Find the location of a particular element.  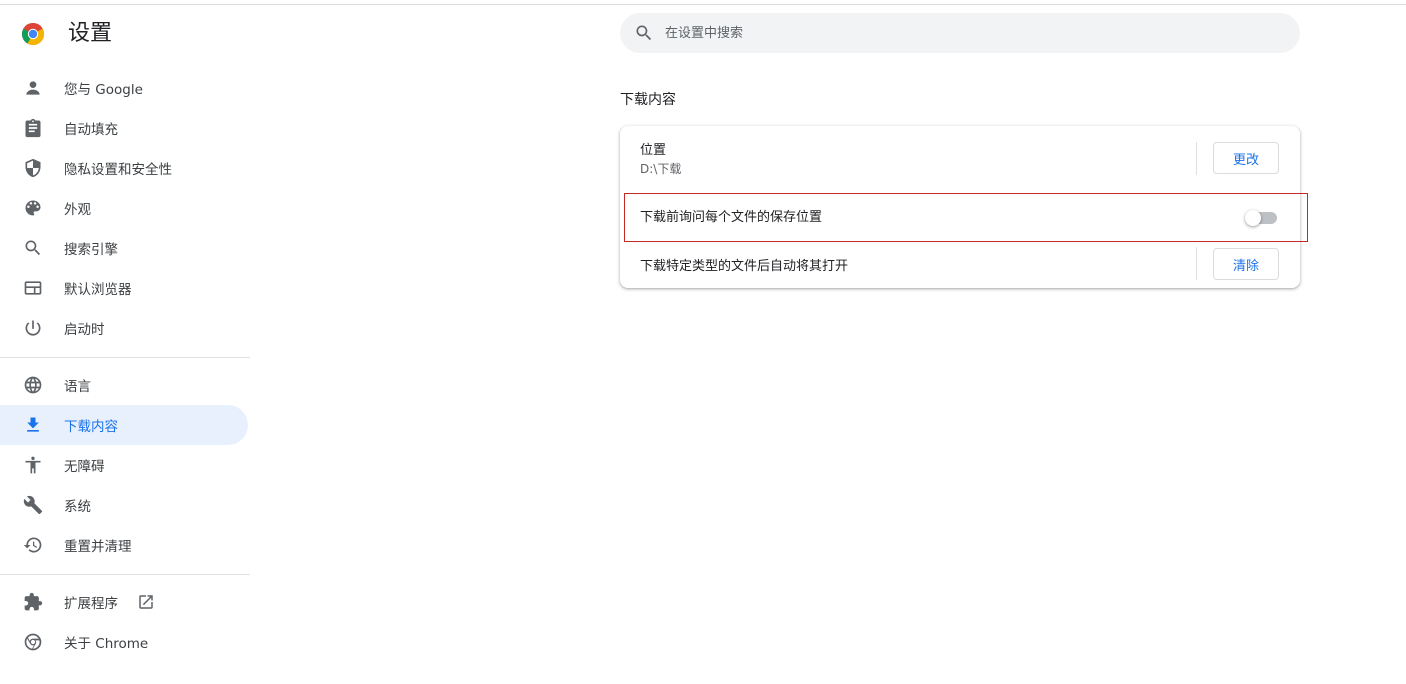

person-icon is located at coordinates (33, 88).